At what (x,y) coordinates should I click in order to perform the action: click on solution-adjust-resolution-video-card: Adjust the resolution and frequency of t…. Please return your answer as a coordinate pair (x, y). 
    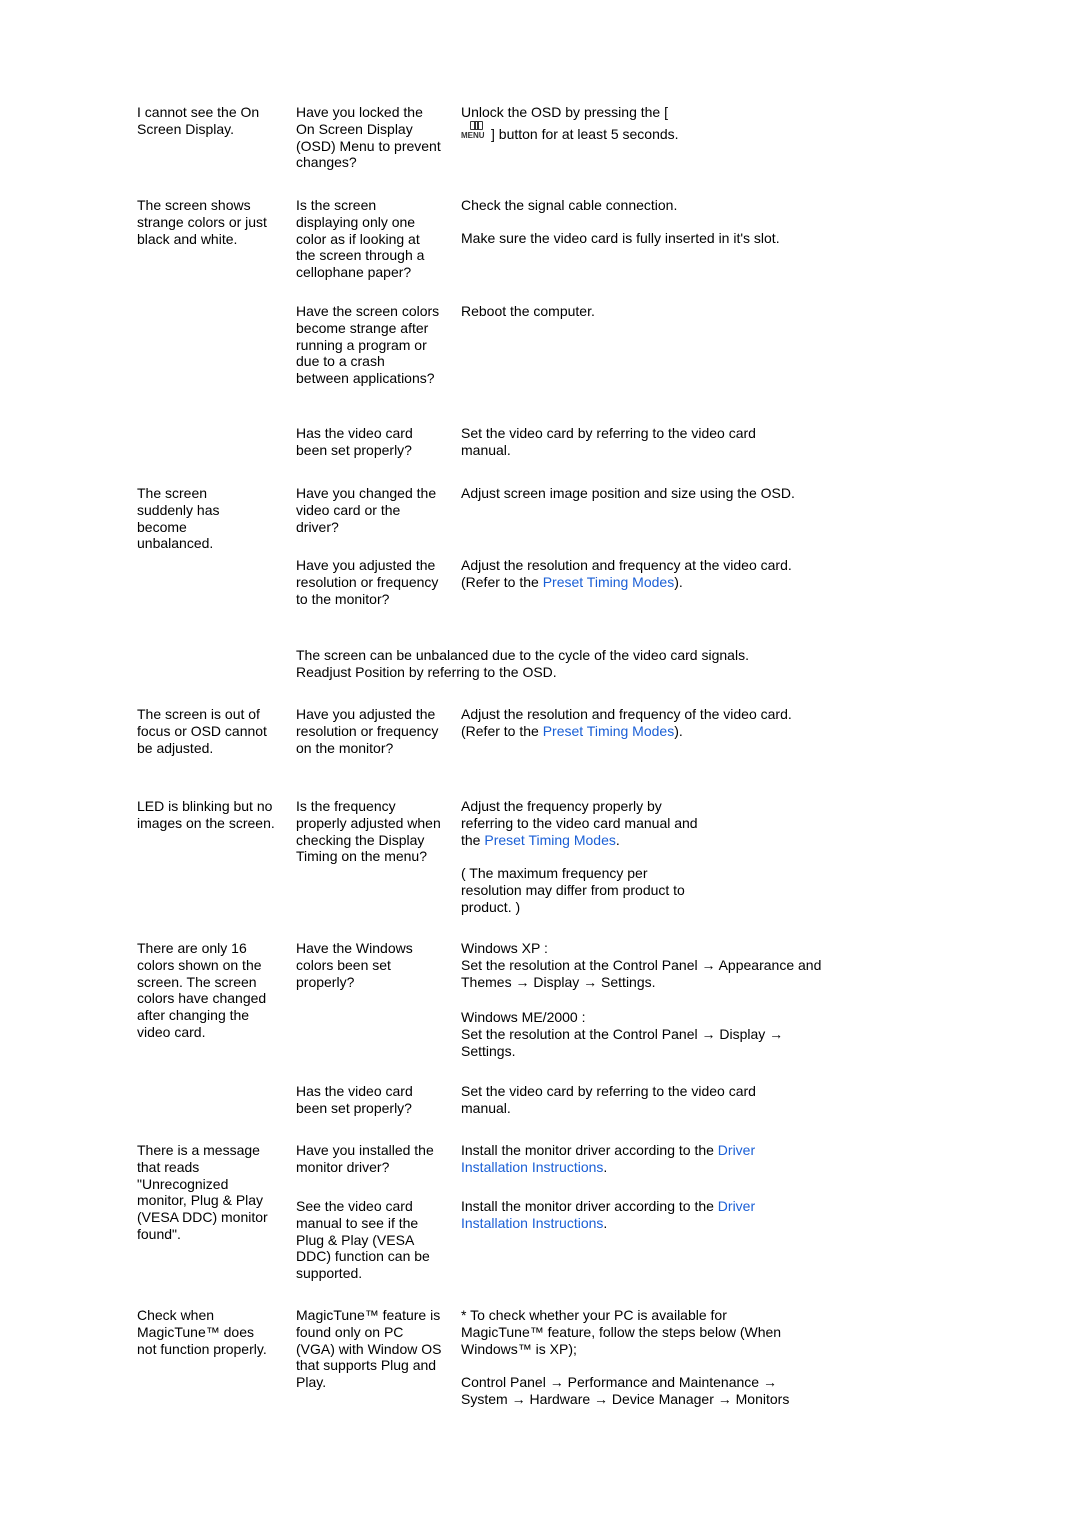
    Looking at the image, I should click on (646, 723).